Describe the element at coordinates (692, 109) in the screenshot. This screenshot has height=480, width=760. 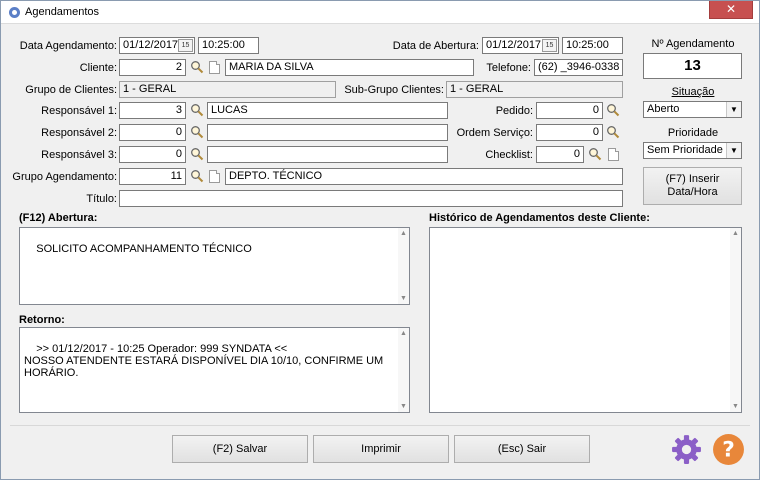
I see `situacao-select: Aberto ▼` at that location.